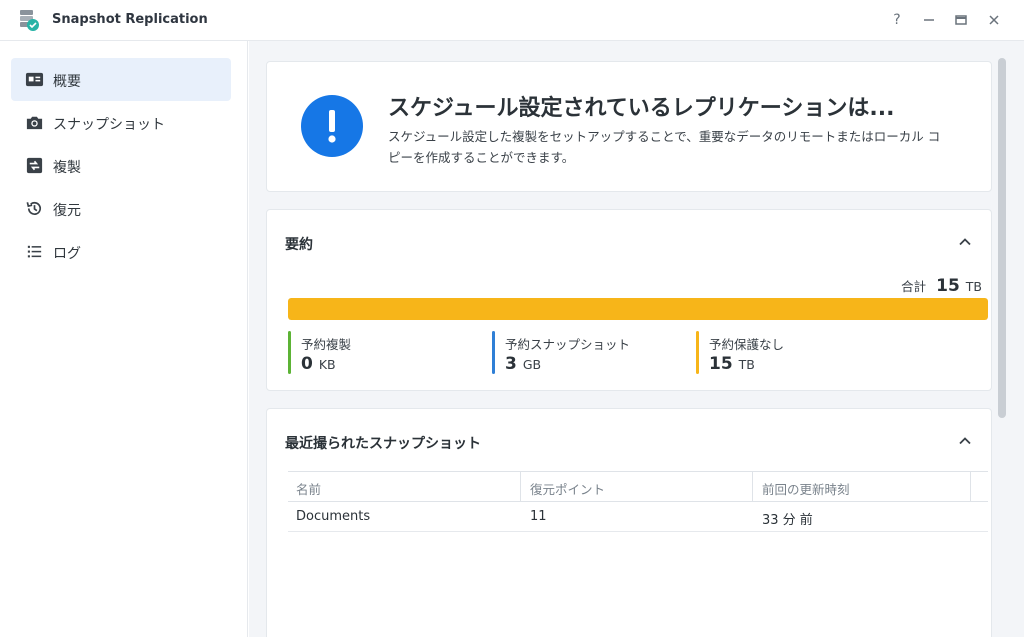 The width and height of the screenshot is (1024, 637). What do you see at coordinates (638, 517) in the screenshot?
I see `table-row: Documents 11 33 分 前` at bounding box center [638, 517].